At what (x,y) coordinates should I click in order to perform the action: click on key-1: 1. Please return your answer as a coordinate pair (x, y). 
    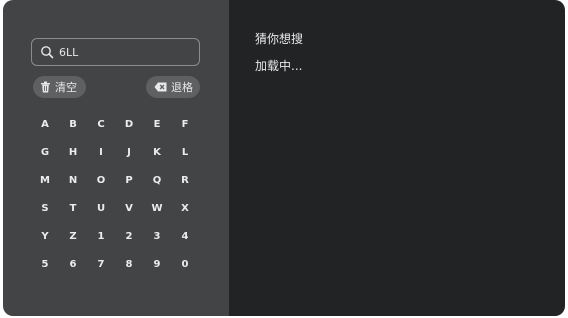
    Looking at the image, I should click on (101, 236).